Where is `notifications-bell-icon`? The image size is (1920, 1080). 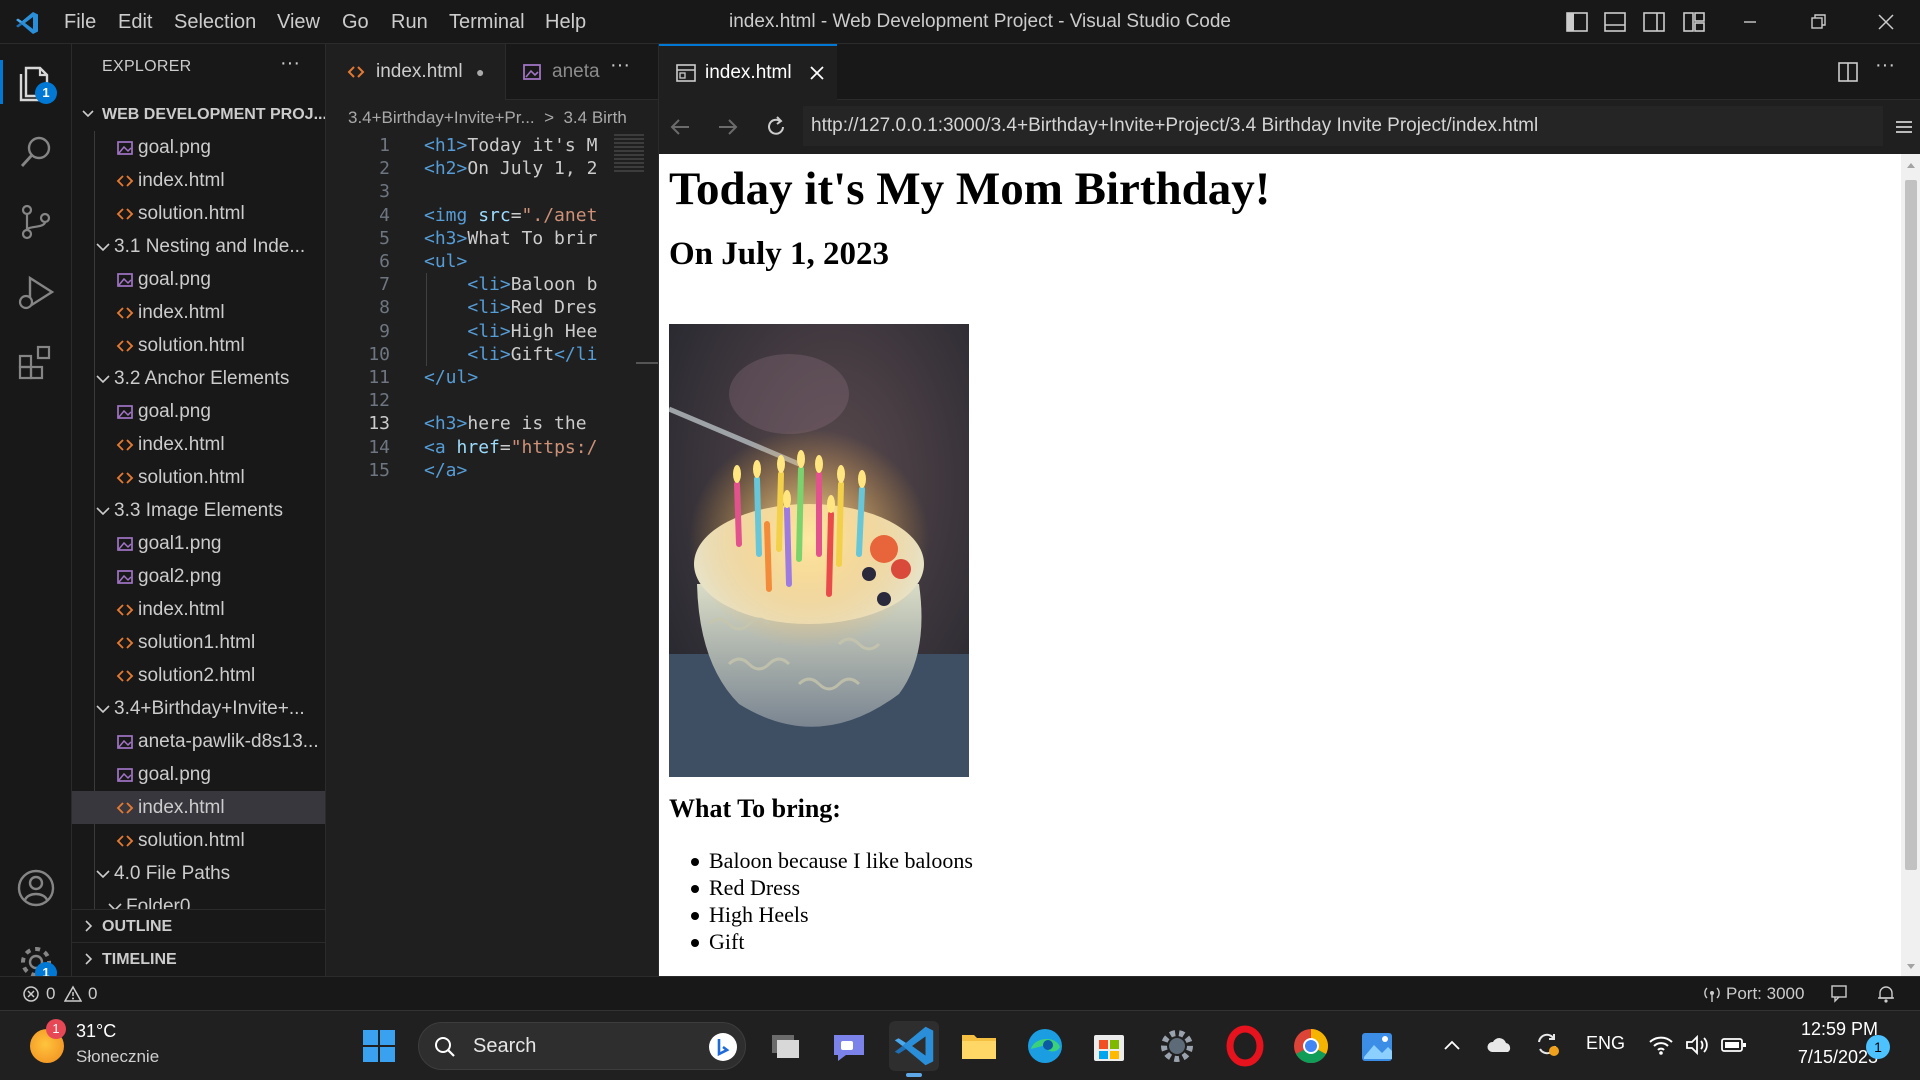
notifications-bell-icon is located at coordinates (1886, 994).